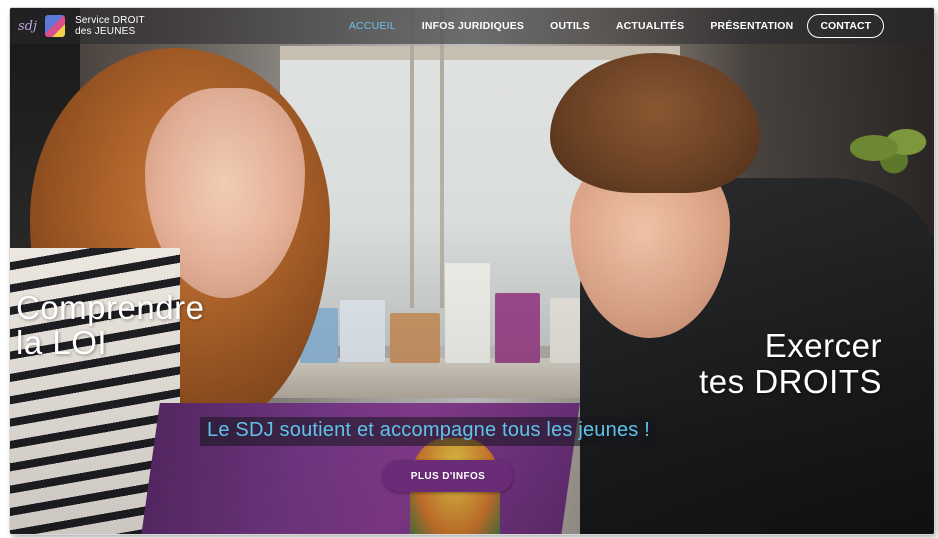  Describe the element at coordinates (790, 381) in the screenshot. I see `hero-heading-right-line2: tes DROITS` at that location.